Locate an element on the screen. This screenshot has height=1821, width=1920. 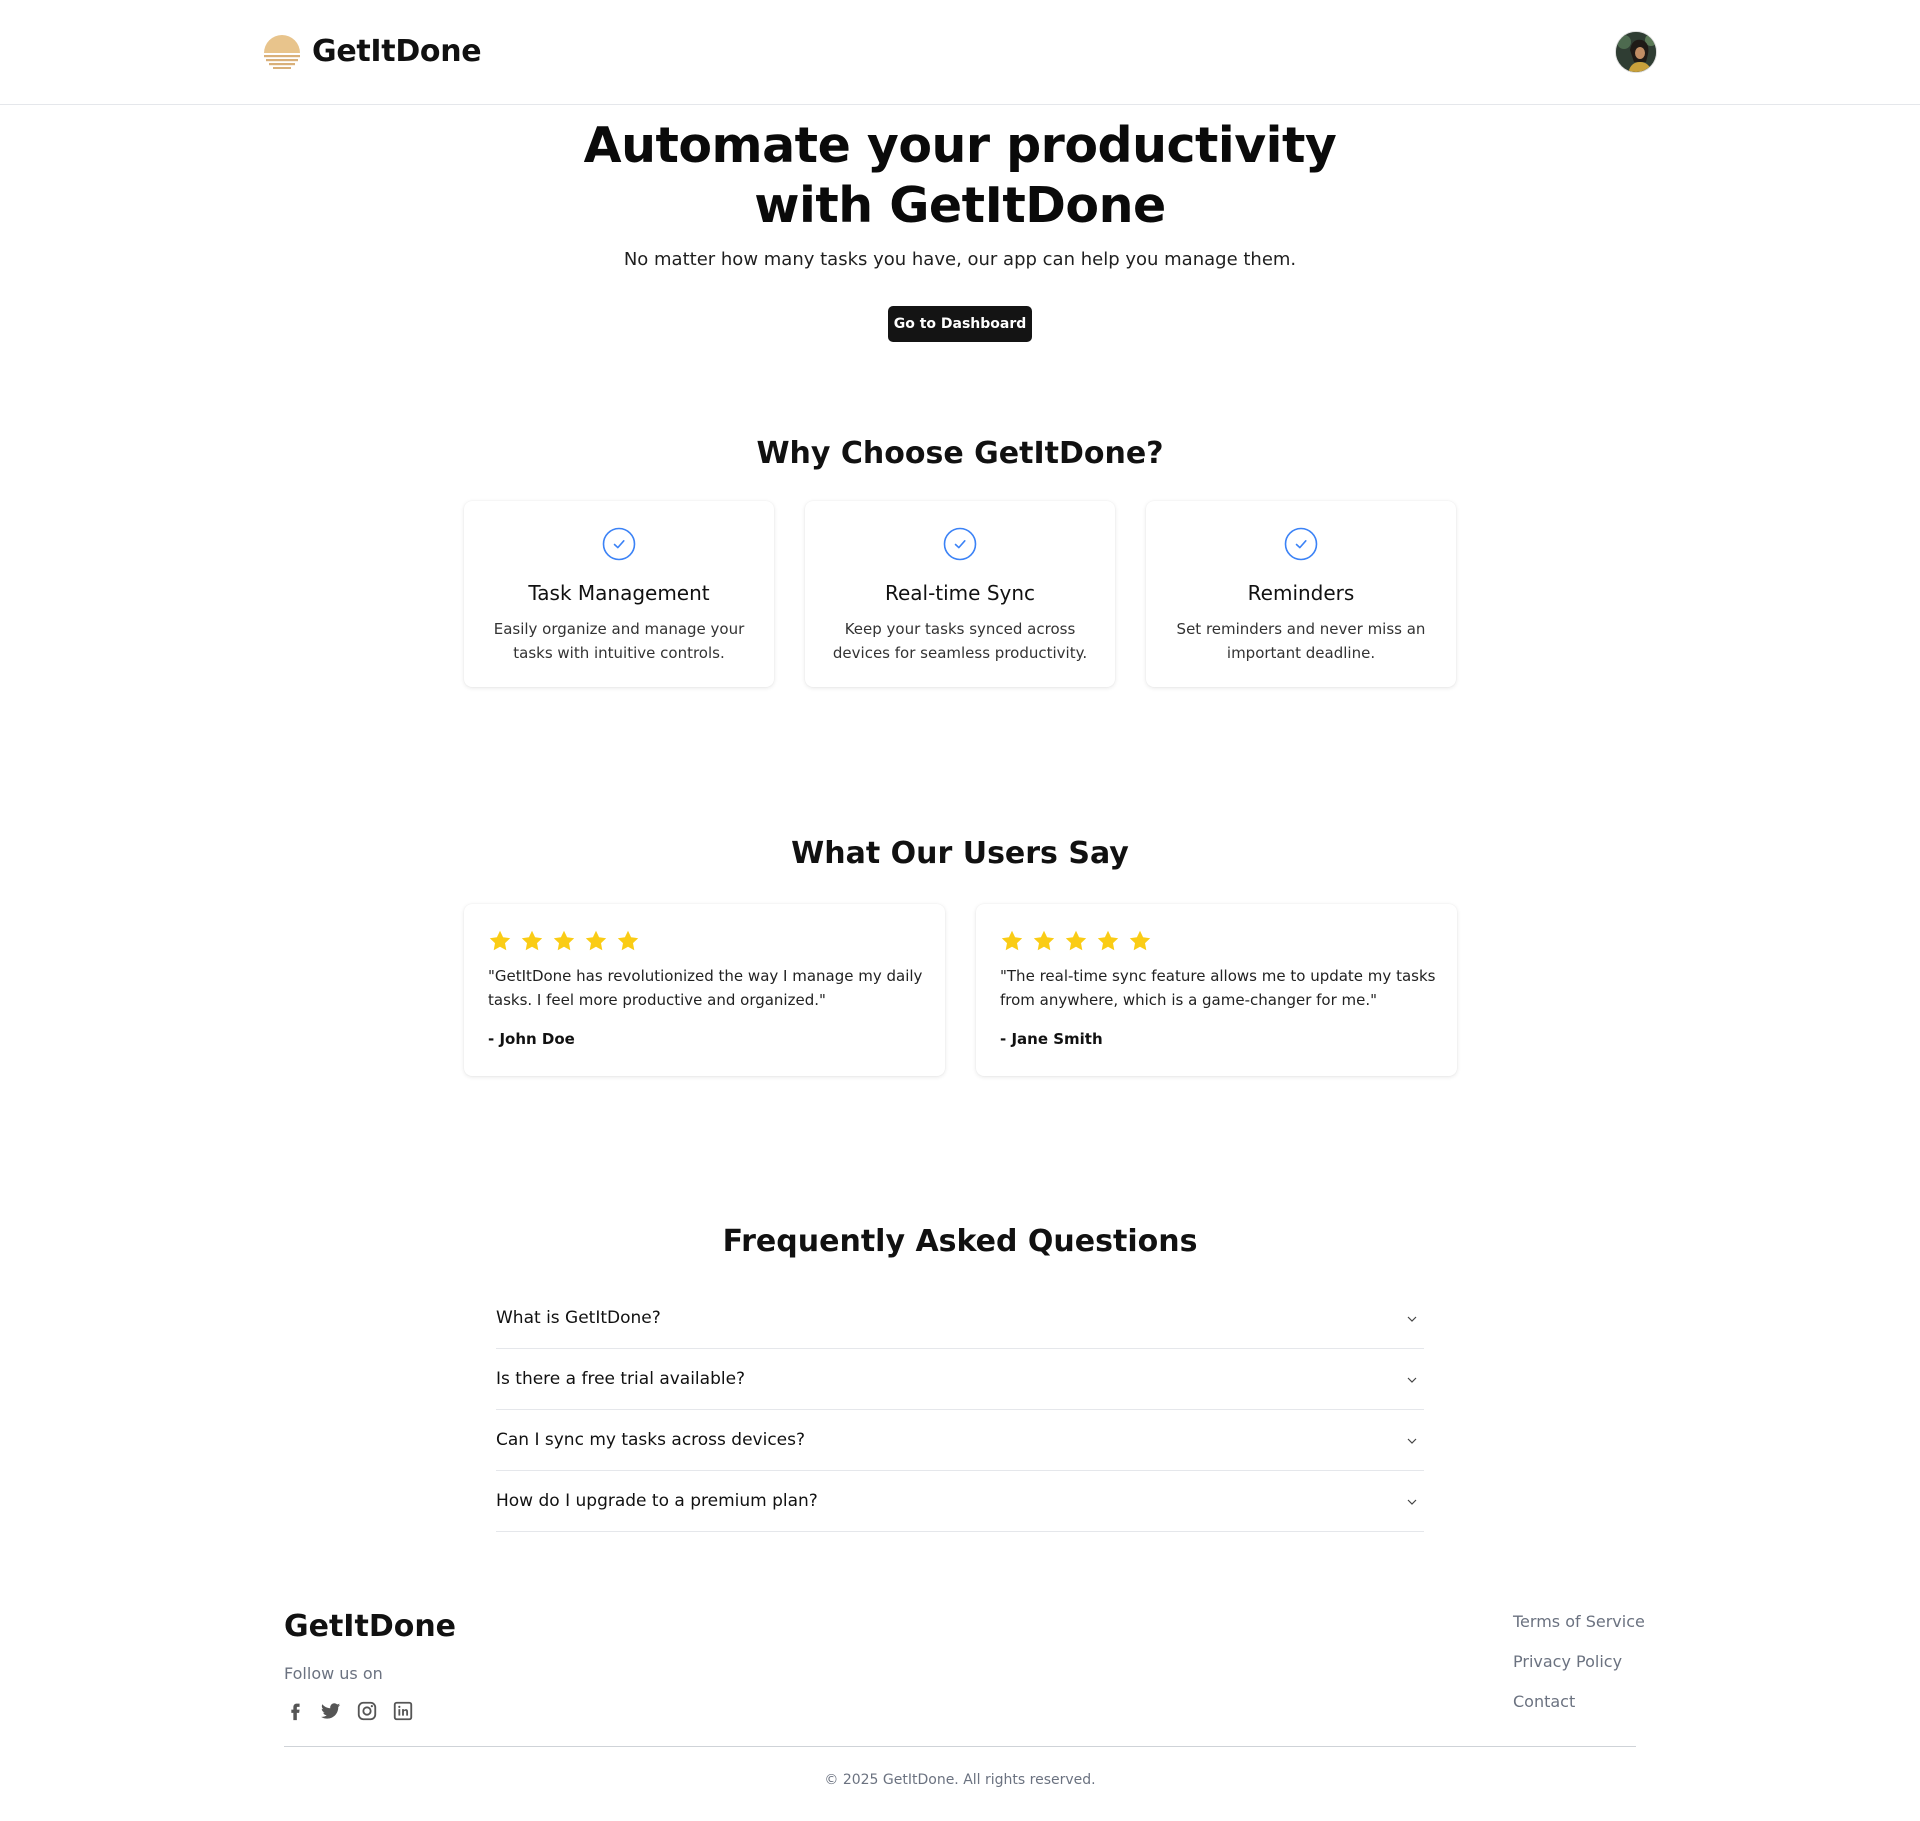
contact-link: Contact is located at coordinates (1579, 1702).